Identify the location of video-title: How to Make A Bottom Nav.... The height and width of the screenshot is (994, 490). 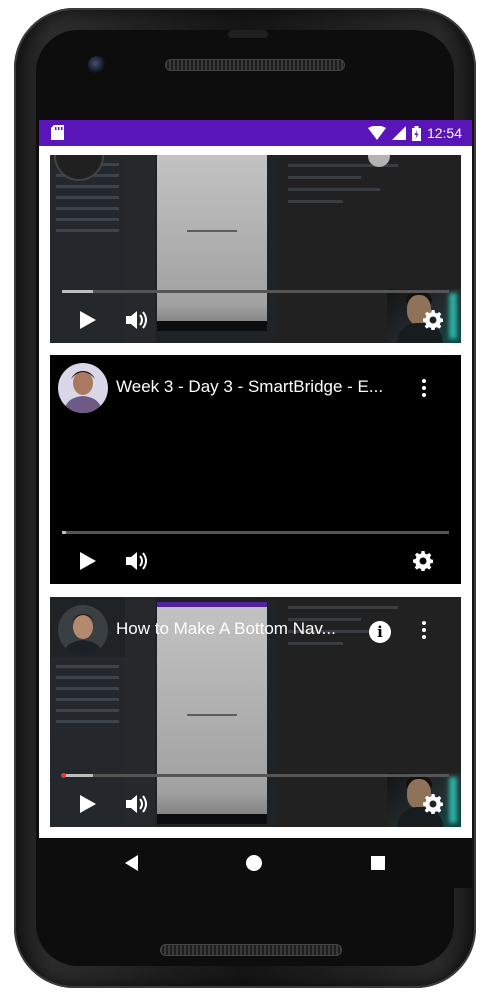
(226, 629).